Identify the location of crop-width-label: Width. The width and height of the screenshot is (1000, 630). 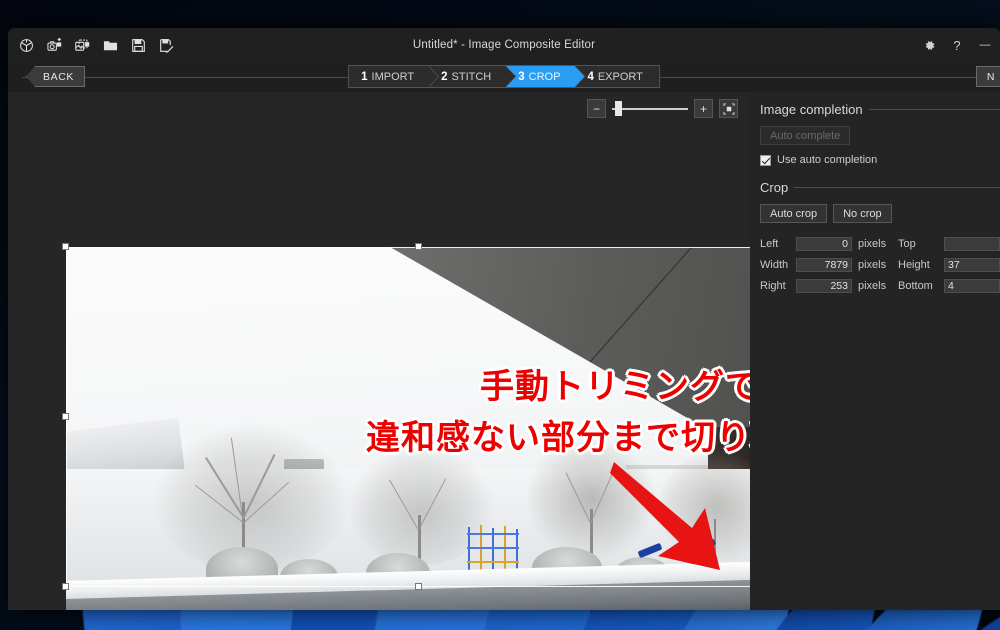
(774, 265).